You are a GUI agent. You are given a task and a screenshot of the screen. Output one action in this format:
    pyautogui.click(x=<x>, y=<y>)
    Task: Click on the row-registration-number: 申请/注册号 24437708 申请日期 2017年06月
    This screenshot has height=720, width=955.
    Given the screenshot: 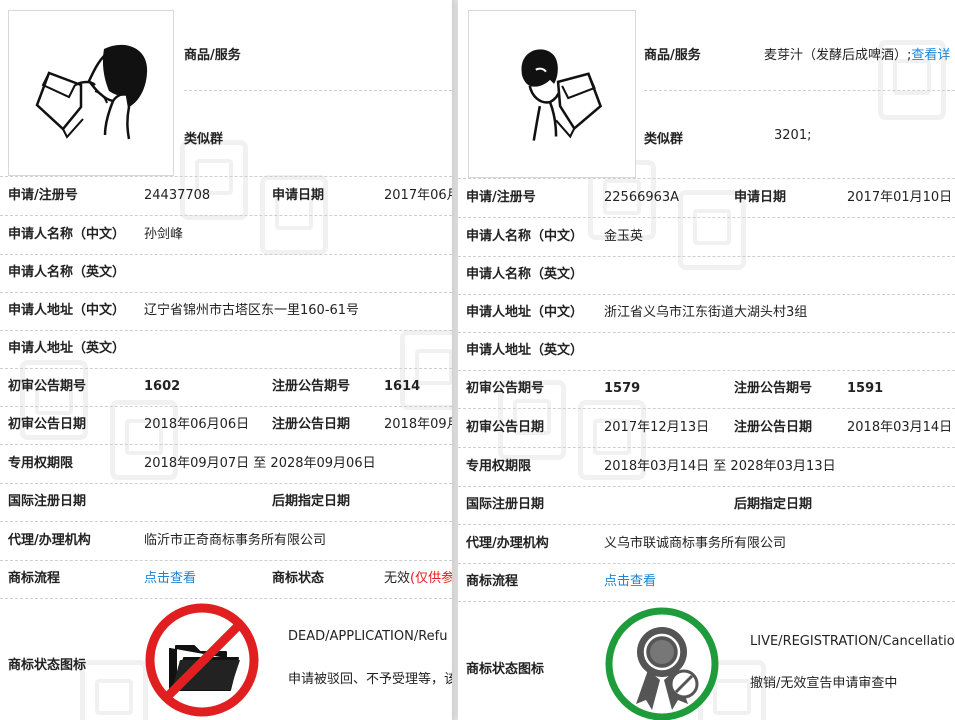 What is the action you would take?
    pyautogui.click(x=226, y=196)
    